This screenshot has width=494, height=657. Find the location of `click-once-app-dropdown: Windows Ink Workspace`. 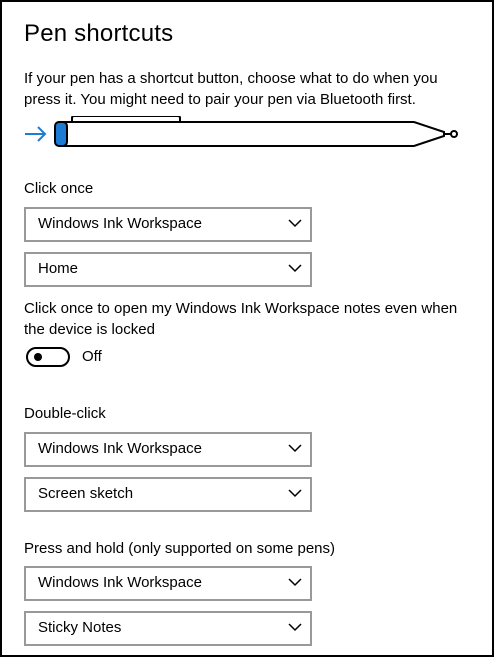

click-once-app-dropdown: Windows Ink Workspace is located at coordinates (168, 224).